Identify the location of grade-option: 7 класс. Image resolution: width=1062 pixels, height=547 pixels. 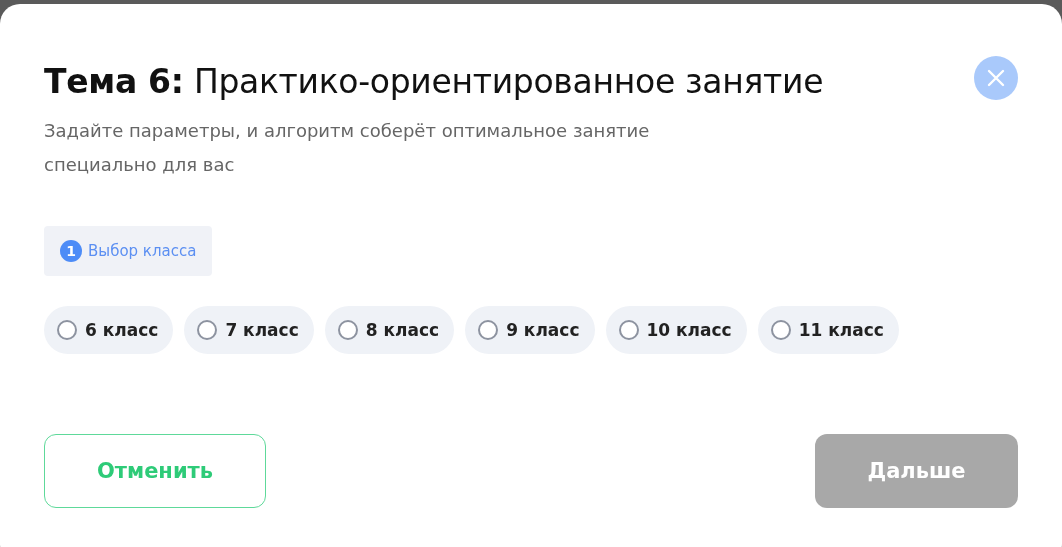
(249, 330).